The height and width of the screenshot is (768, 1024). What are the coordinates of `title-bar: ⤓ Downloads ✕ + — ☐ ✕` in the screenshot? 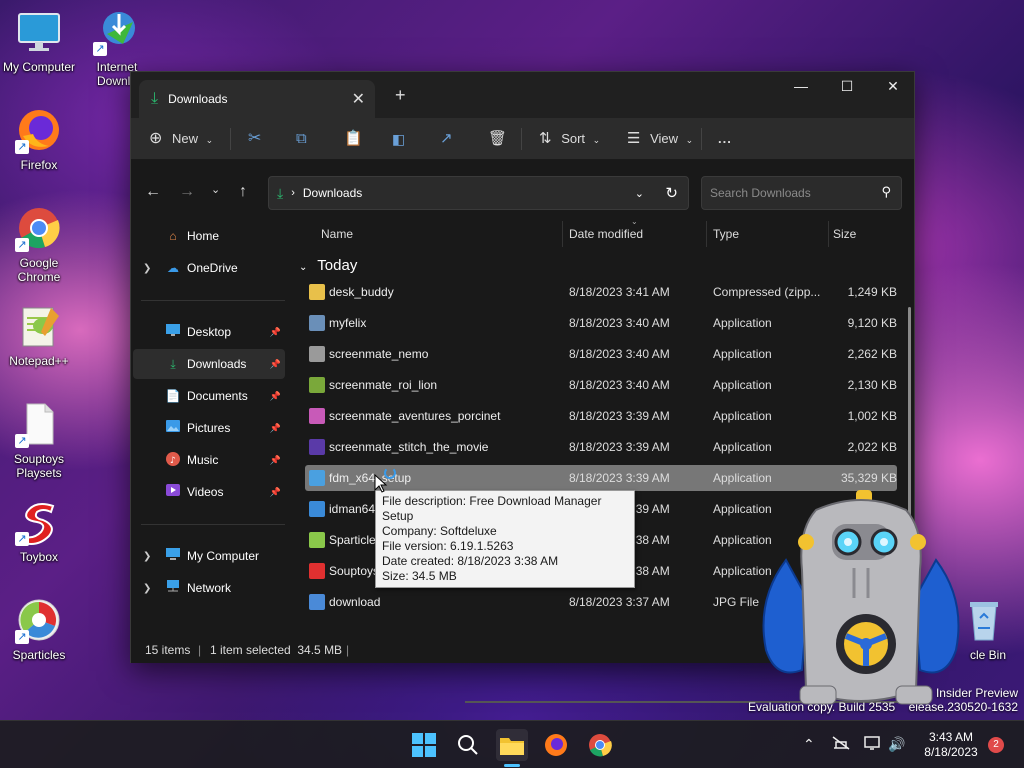 It's located at (522, 95).